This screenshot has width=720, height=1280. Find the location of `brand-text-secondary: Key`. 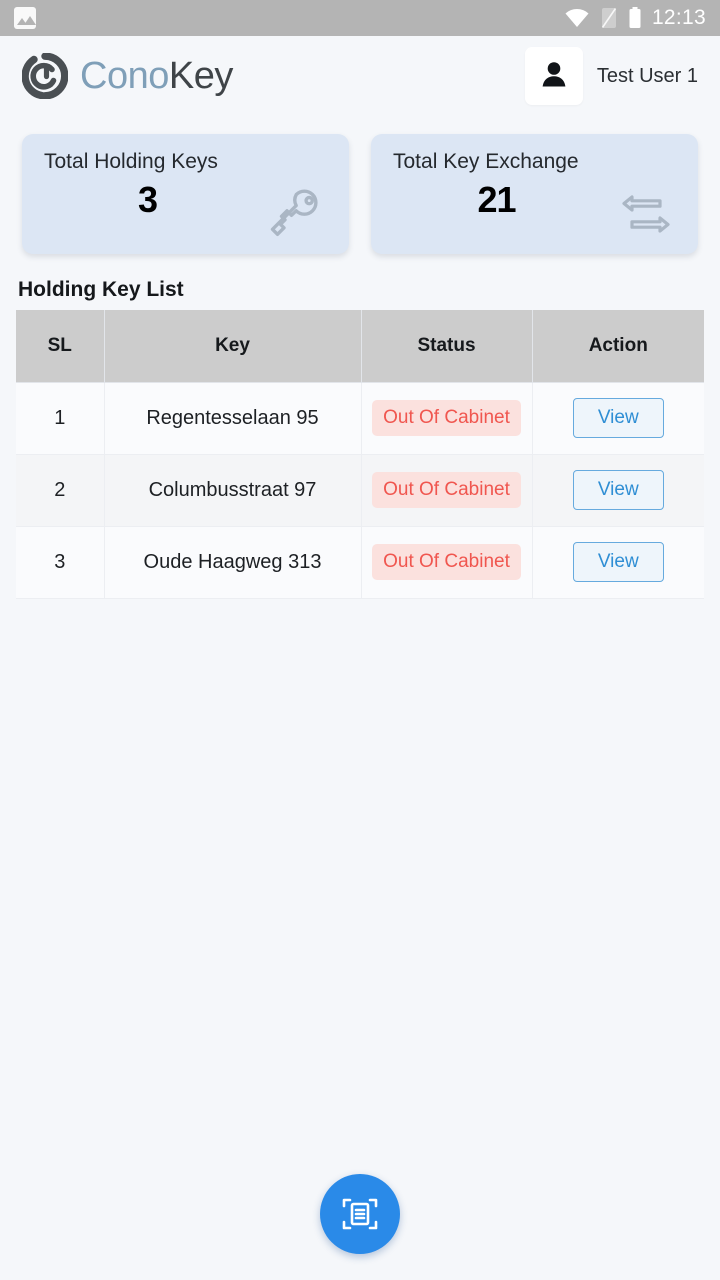

brand-text-secondary: Key is located at coordinates (200, 76).